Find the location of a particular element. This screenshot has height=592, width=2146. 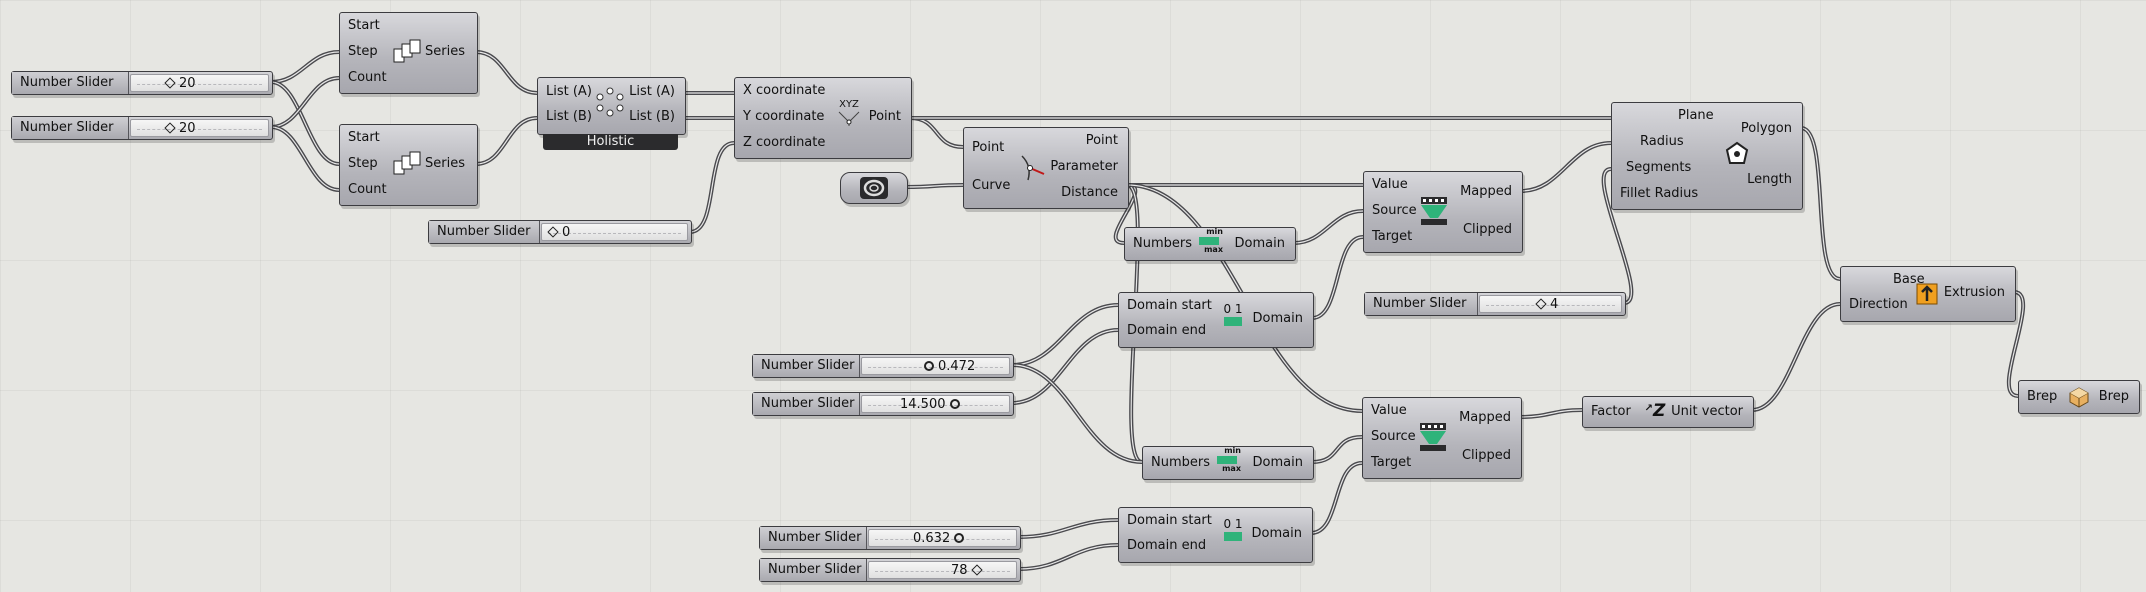

number-slider-step-a: Number Slider 20 is located at coordinates (142, 83).